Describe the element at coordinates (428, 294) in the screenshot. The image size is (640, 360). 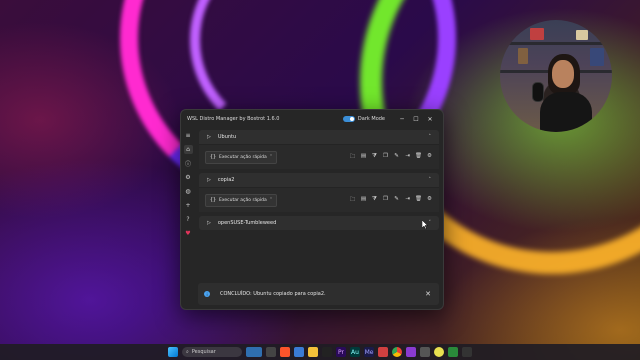
I see `close-icon: ✕` at that location.